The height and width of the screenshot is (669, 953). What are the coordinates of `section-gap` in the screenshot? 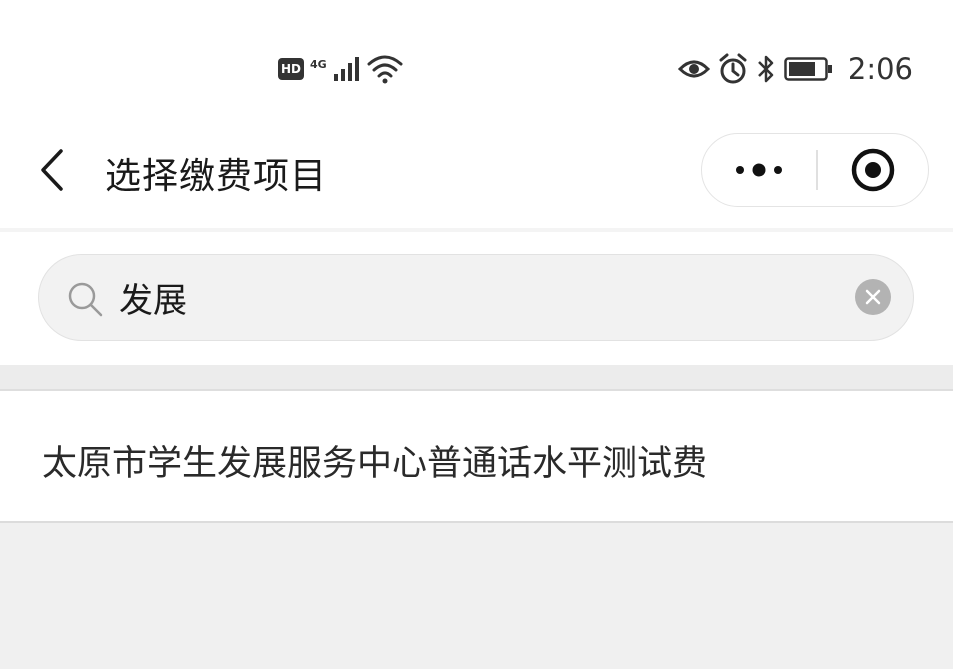 It's located at (476, 378).